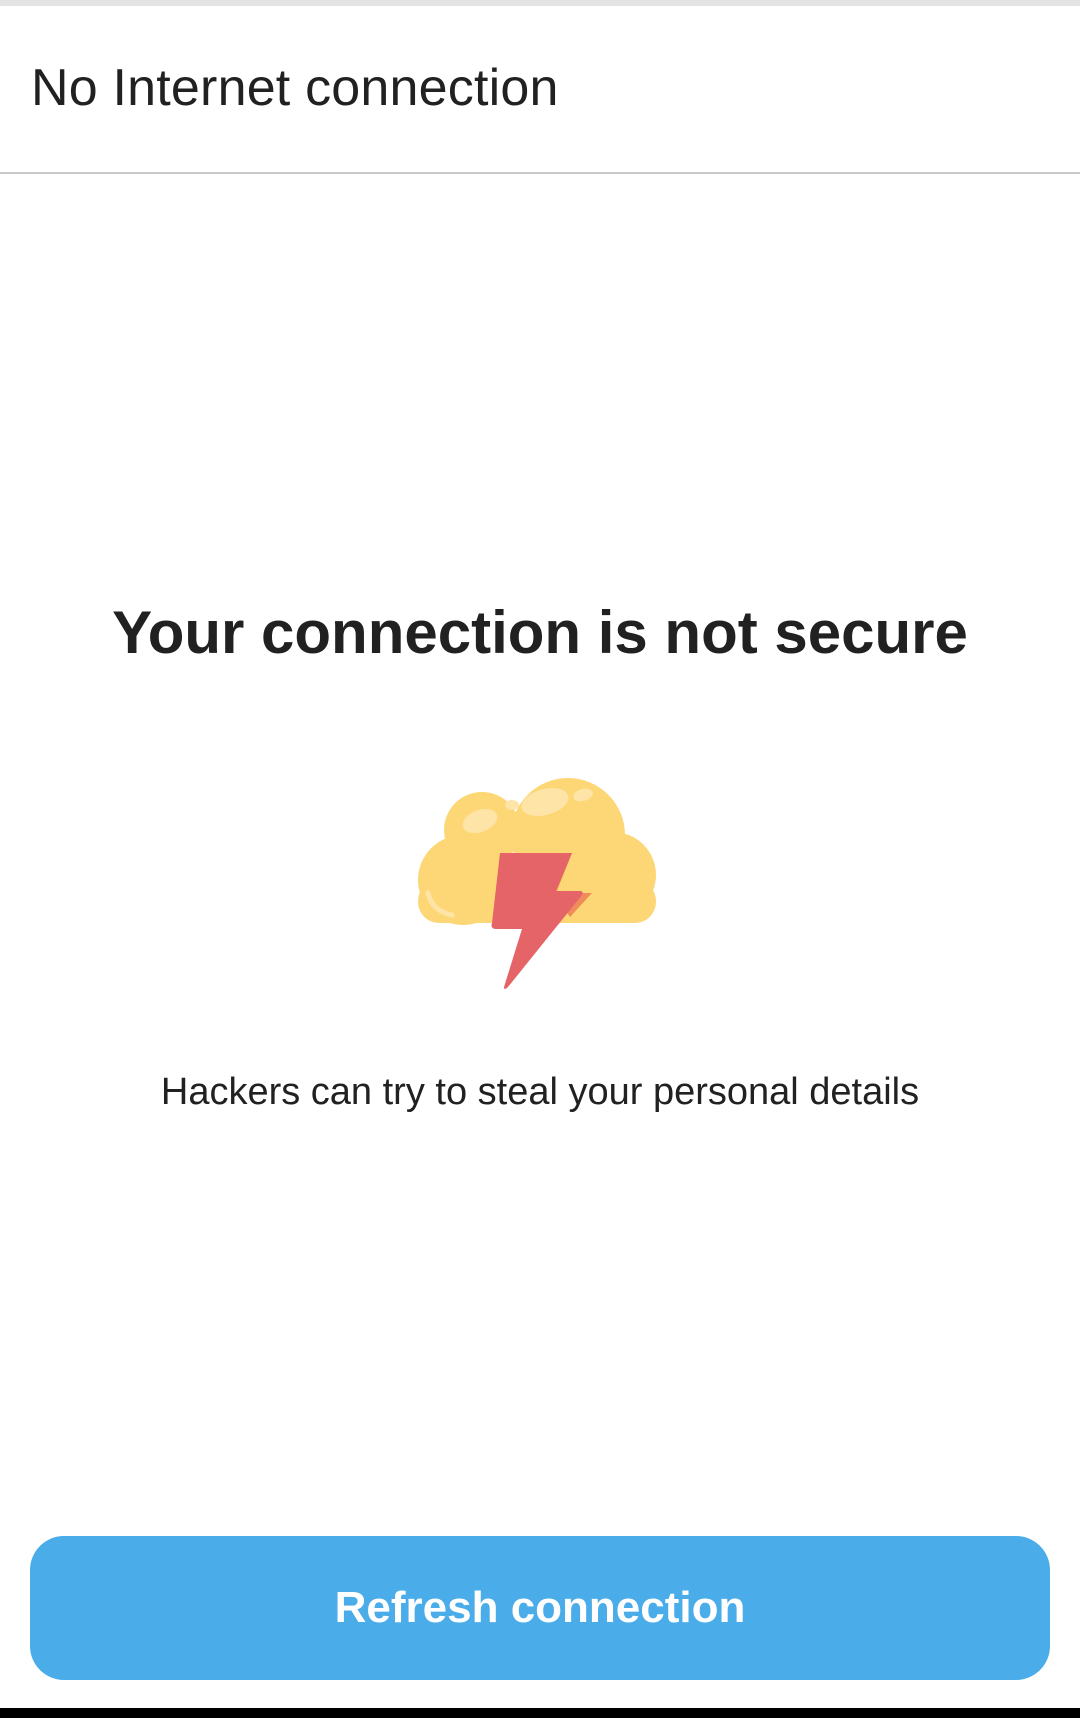 The width and height of the screenshot is (1080, 1718). I want to click on page-title: No Internet connection, so click(295, 88).